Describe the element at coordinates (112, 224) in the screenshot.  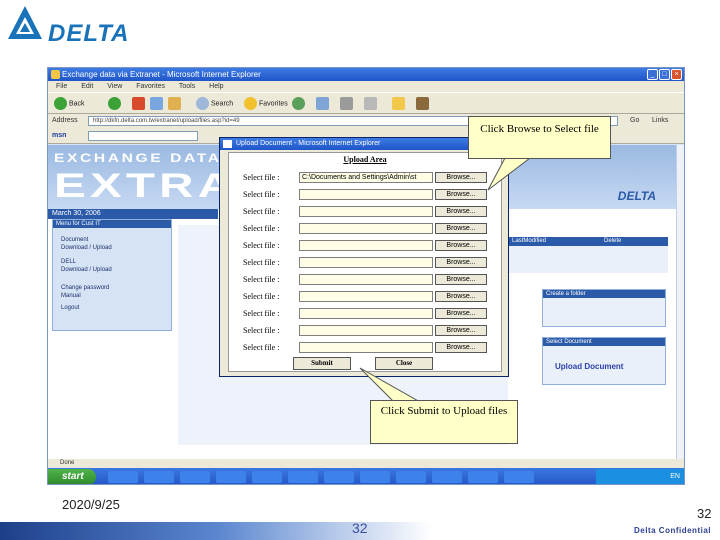
I see `nav-header: Menu for Cust IT` at that location.